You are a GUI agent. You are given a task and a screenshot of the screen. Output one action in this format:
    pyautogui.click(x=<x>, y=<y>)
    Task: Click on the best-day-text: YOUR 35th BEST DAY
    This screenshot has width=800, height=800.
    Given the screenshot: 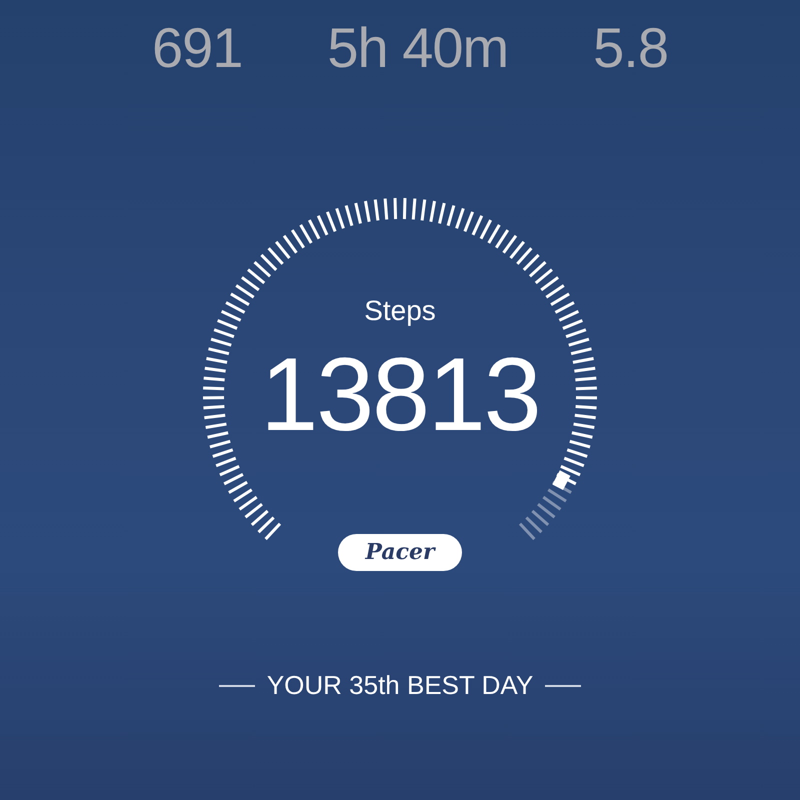 What is the action you would take?
    pyautogui.click(x=400, y=685)
    